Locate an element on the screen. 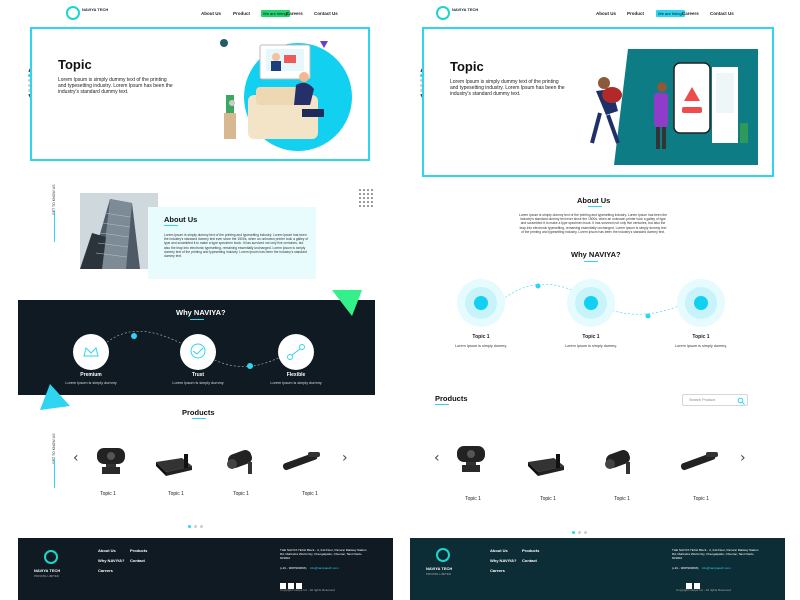 This screenshot has height=600, width=800. search-input: Search Product is located at coordinates (702, 400).